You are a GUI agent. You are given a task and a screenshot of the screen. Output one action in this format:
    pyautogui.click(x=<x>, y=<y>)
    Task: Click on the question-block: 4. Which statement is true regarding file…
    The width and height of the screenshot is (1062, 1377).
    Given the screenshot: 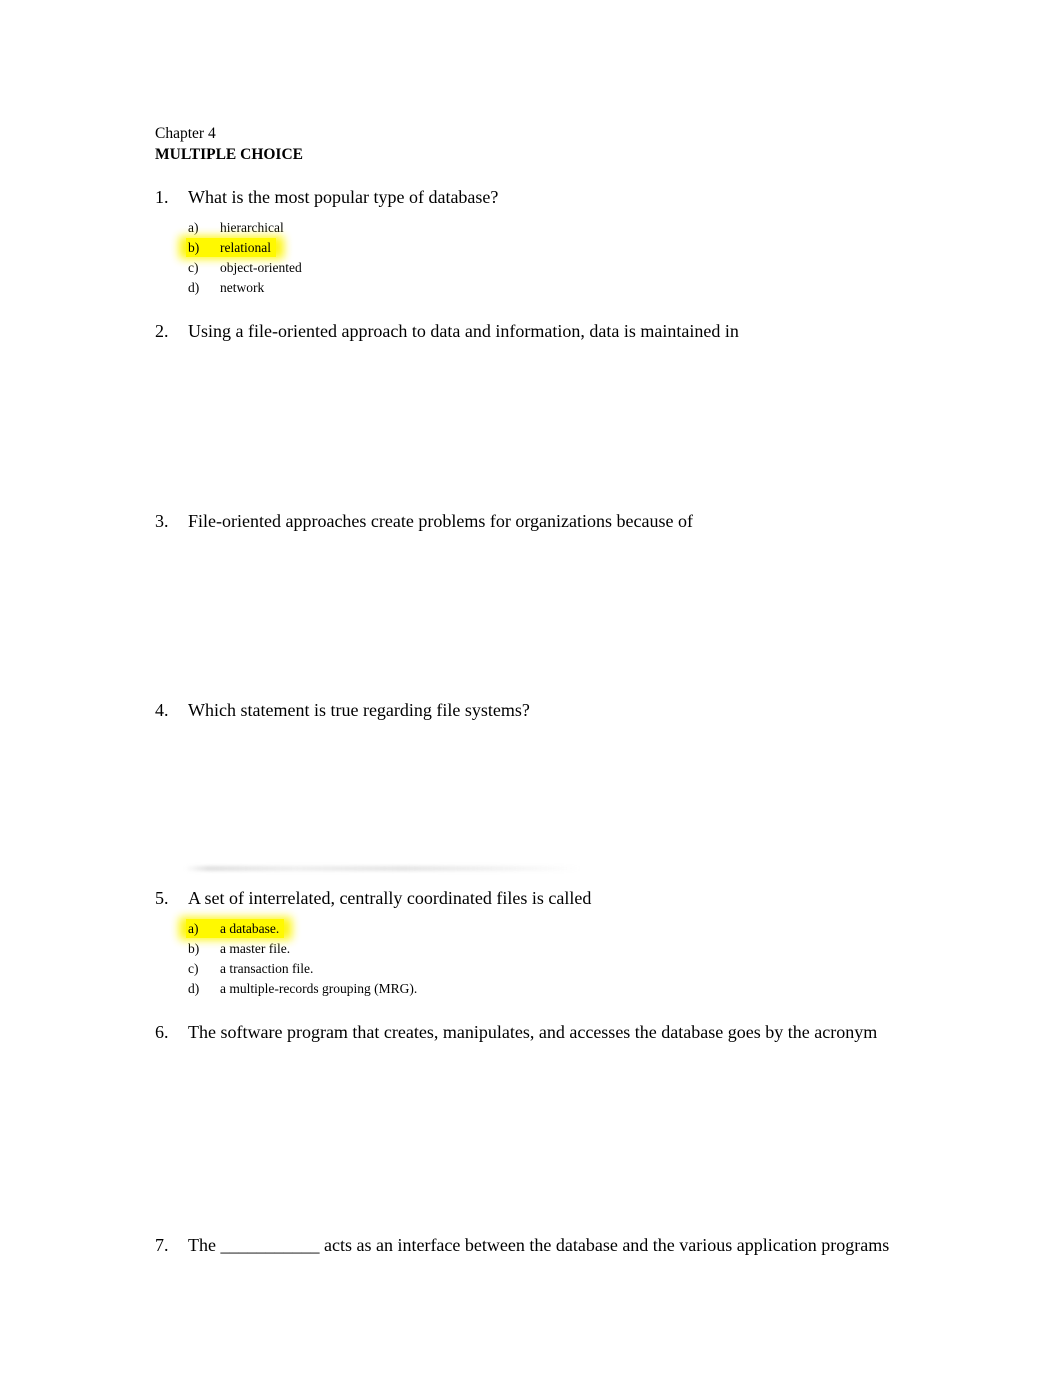 What is the action you would take?
    pyautogui.click(x=525, y=710)
    